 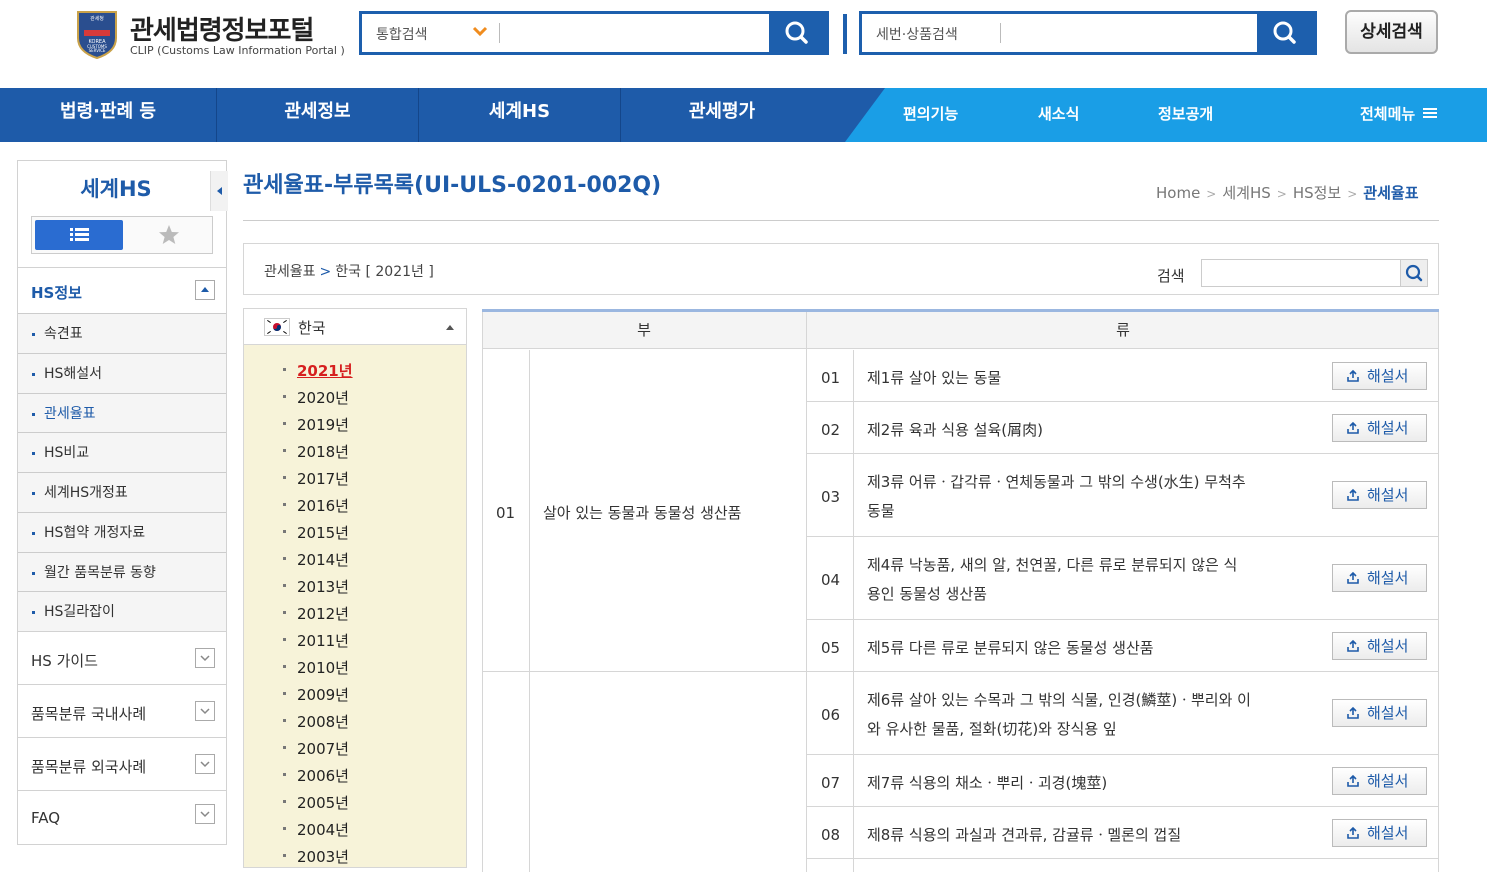 What do you see at coordinates (955, 430) in the screenshot?
I see `chapter-title: 제2류 육과 식용 설육(屑肉)` at bounding box center [955, 430].